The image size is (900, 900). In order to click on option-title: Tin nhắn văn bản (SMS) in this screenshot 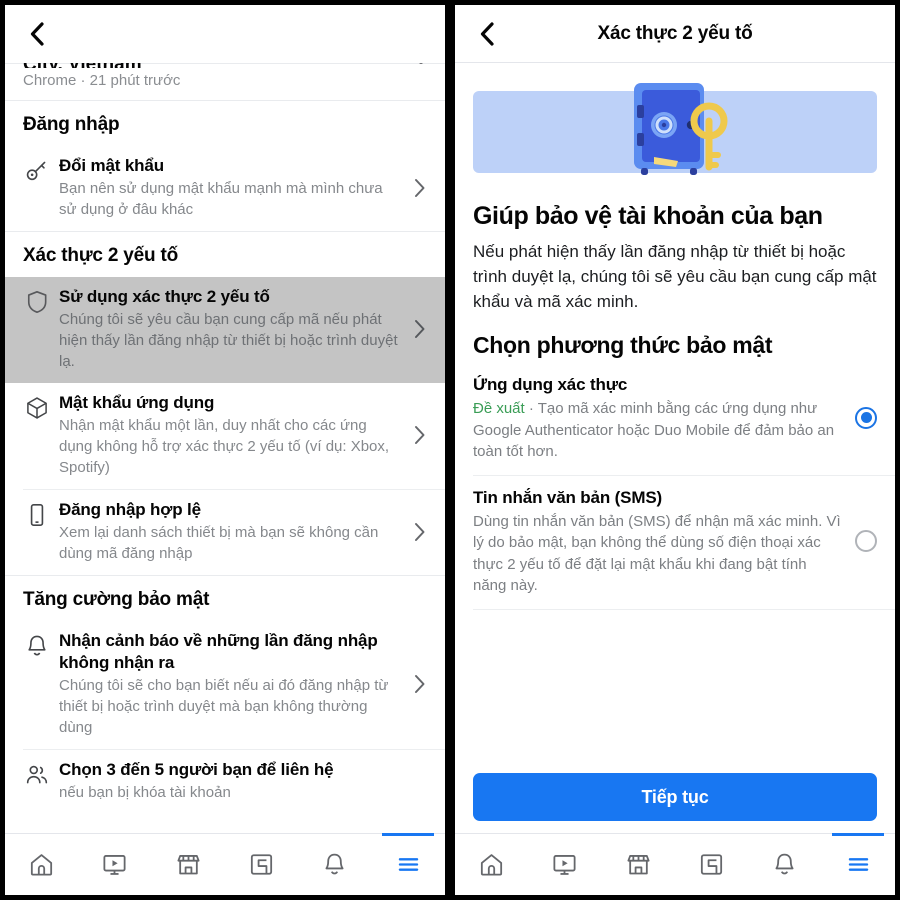, I will do `click(568, 497)`.